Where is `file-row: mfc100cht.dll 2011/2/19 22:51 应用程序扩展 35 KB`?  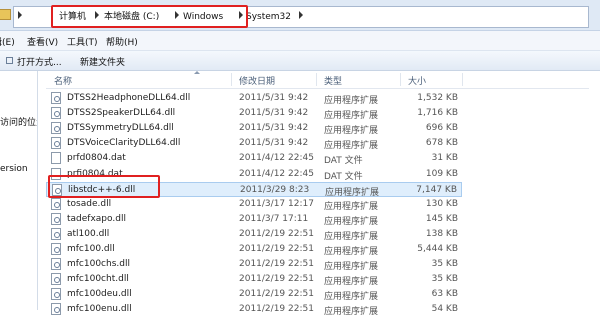 file-row: mfc100cht.dll 2011/2/19 22:51 应用程序扩展 35 KB is located at coordinates (254, 279).